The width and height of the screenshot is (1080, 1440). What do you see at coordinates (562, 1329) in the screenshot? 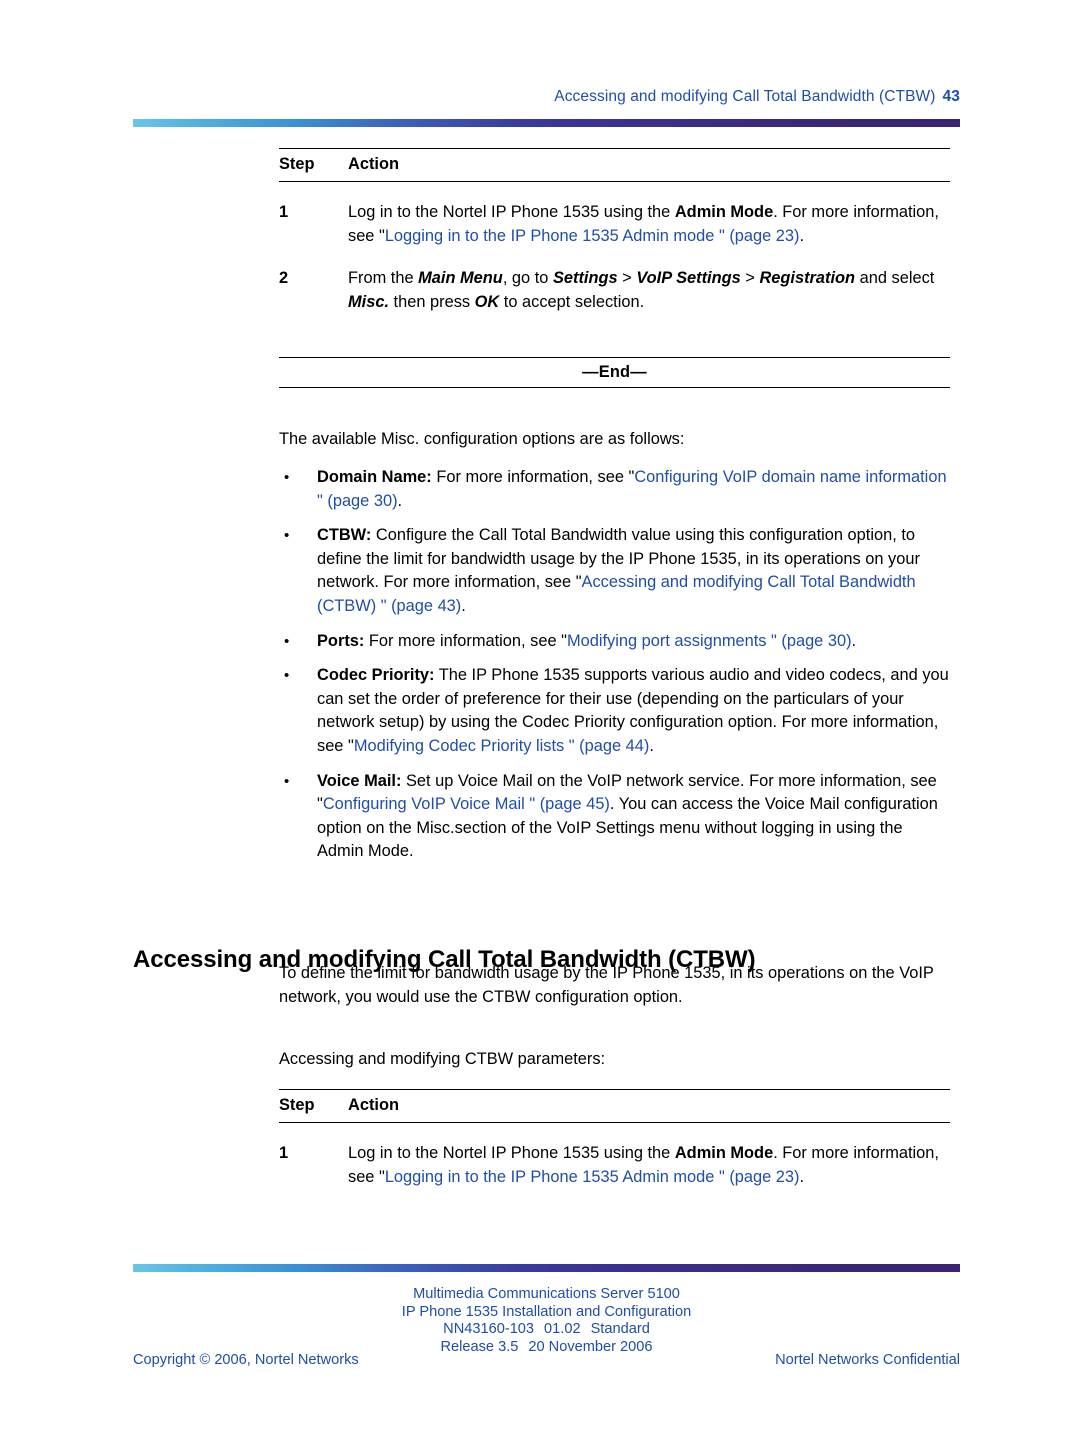
I see `footer-doc-version: 01.02` at bounding box center [562, 1329].